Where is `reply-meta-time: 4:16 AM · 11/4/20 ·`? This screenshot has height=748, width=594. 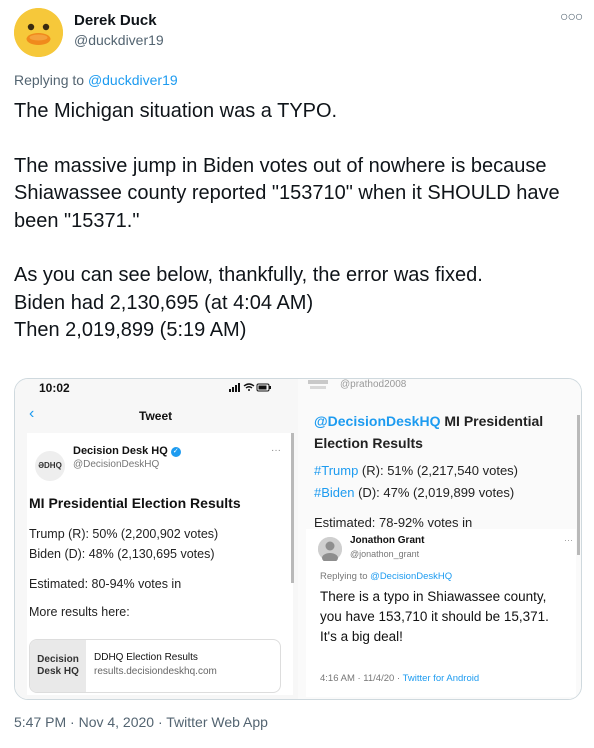
reply-meta-time: 4:16 AM · 11/4/20 · is located at coordinates (361, 678).